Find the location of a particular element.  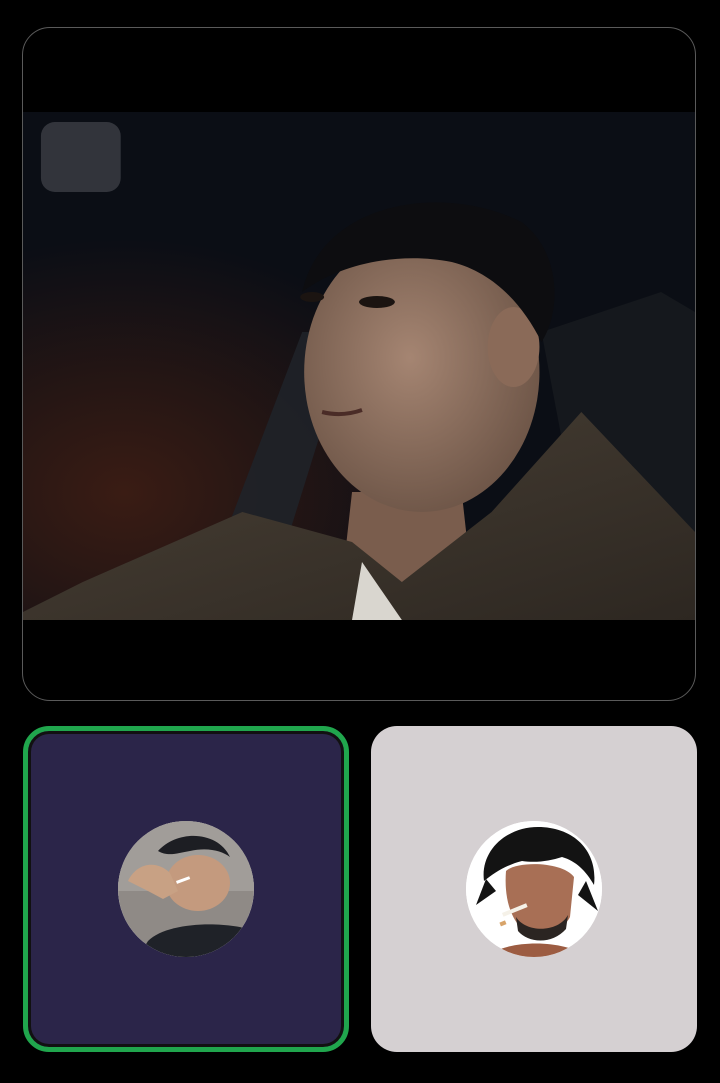

participant-tile-self is located at coordinates (186, 889).